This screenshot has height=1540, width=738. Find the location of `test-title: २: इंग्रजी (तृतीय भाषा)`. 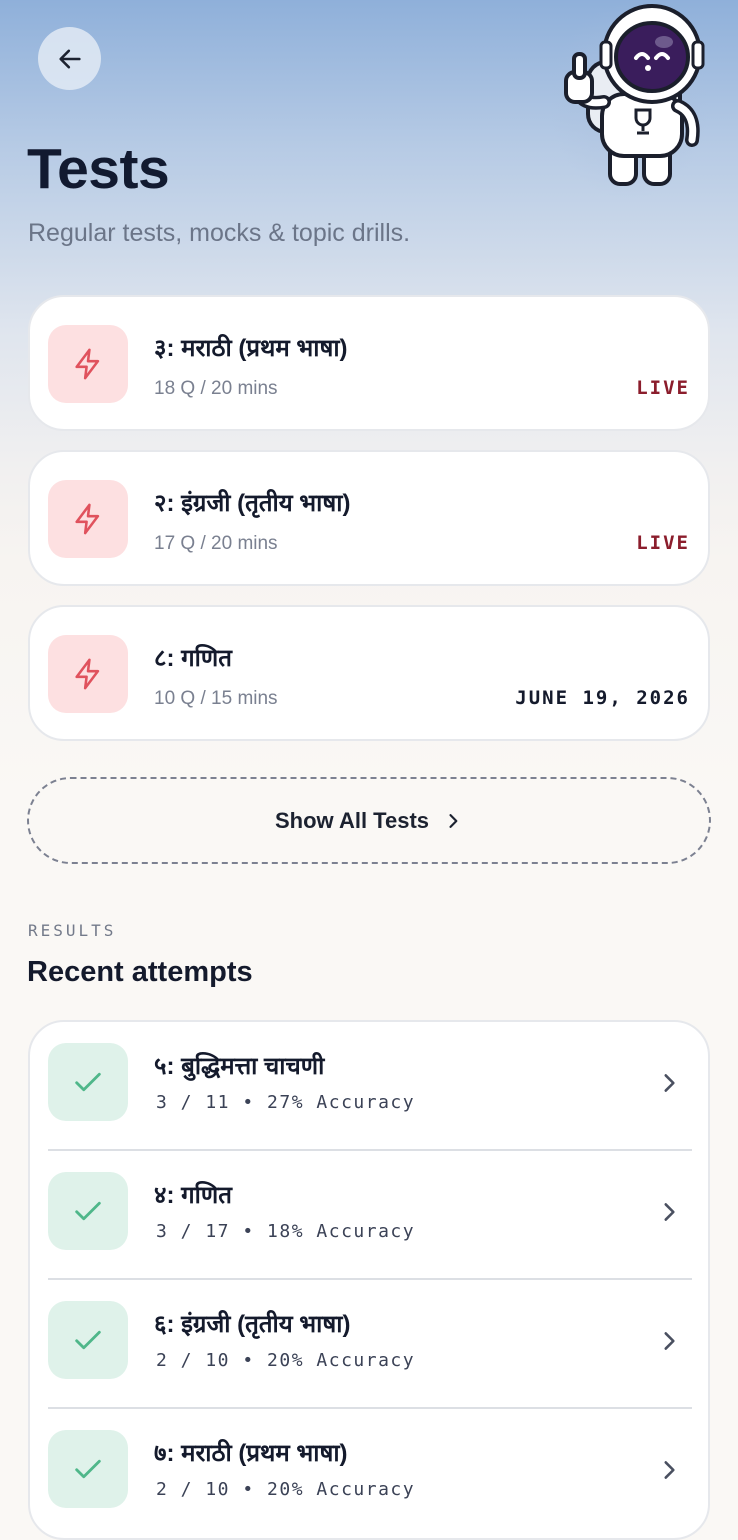

test-title: २: इंग्रजी (तृतीय भाषा) is located at coordinates (252, 503).